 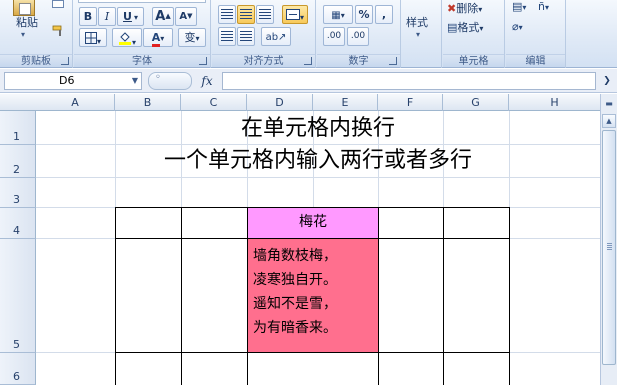 I want to click on row-header-4: 4, so click(x=18, y=223).